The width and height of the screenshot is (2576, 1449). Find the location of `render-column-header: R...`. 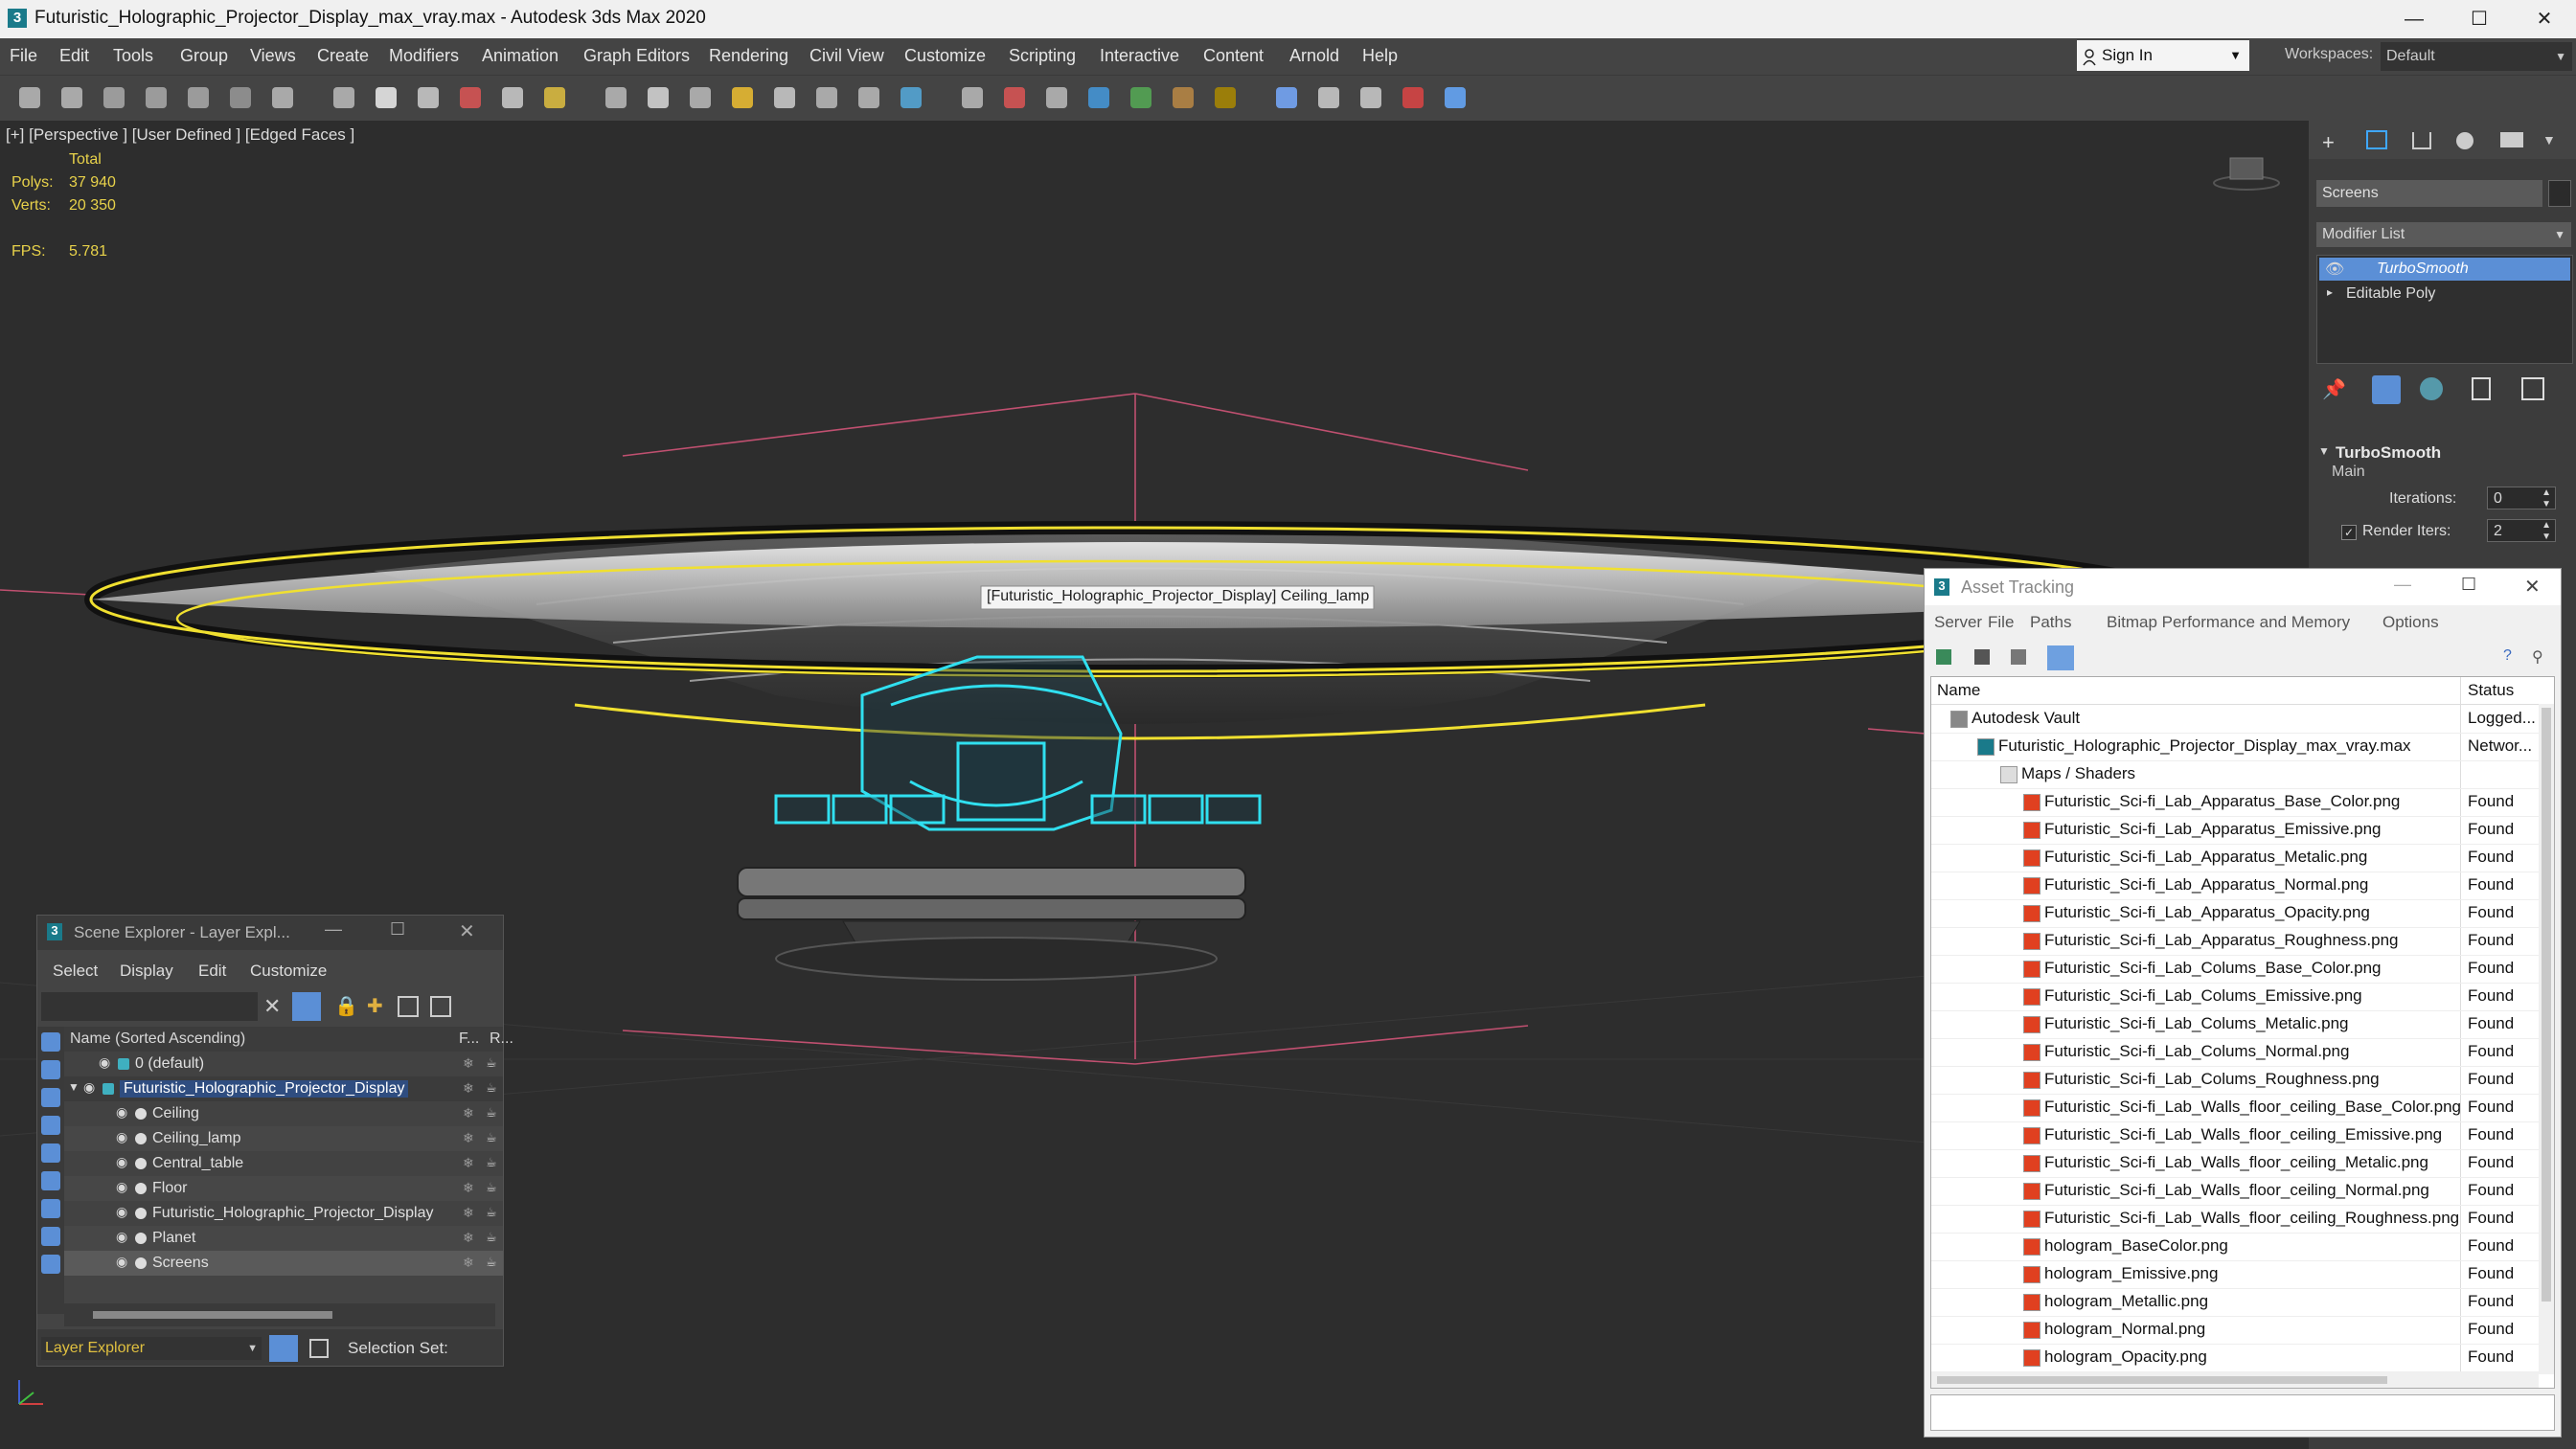

render-column-header: R... is located at coordinates (501, 1039).